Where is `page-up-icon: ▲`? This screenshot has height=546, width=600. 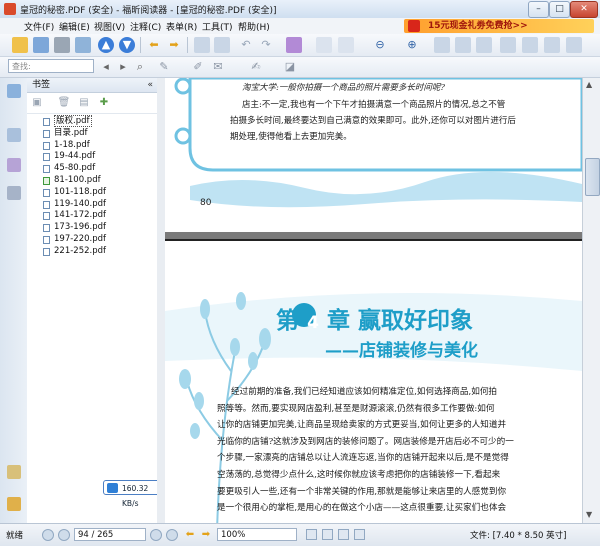
page-up-icon: ▲ is located at coordinates (106, 45).